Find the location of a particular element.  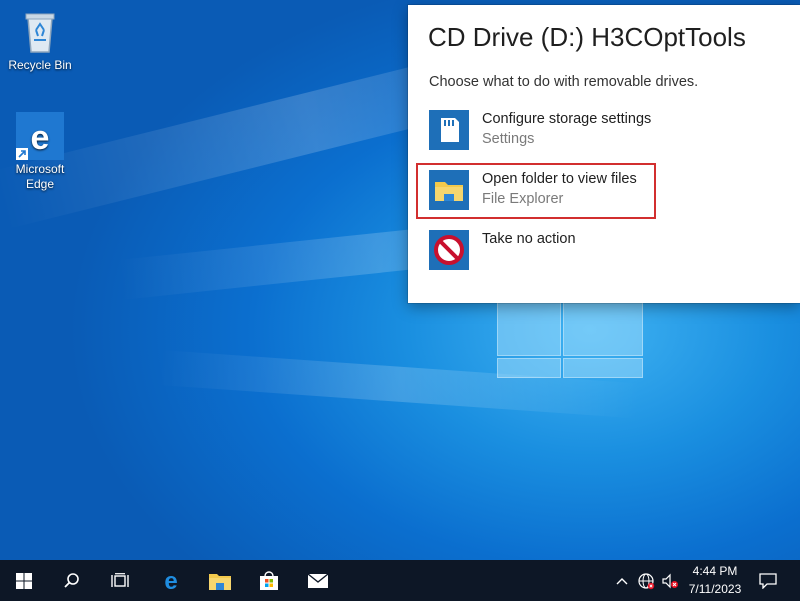

option-configure-storage: Configure storage settings Settings is located at coordinates (536, 131).